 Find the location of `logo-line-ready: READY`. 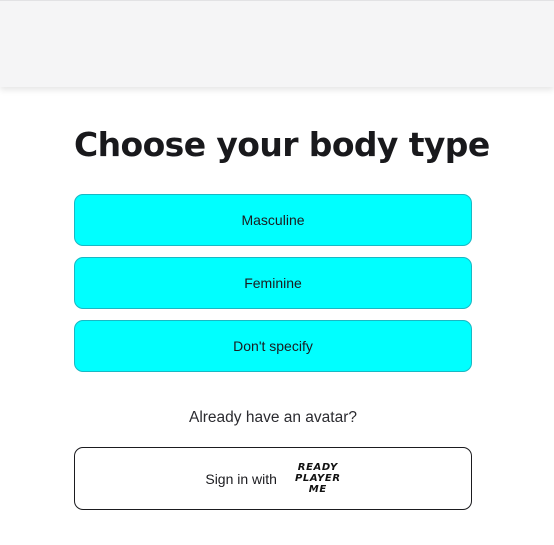

logo-line-ready: READY is located at coordinates (317, 467).